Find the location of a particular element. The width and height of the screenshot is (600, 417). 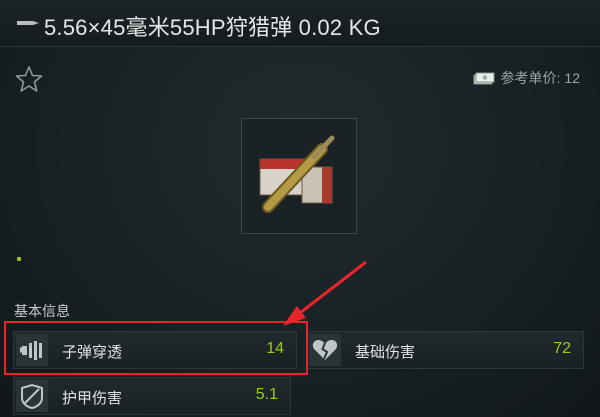

star-icon is located at coordinates (29, 79).